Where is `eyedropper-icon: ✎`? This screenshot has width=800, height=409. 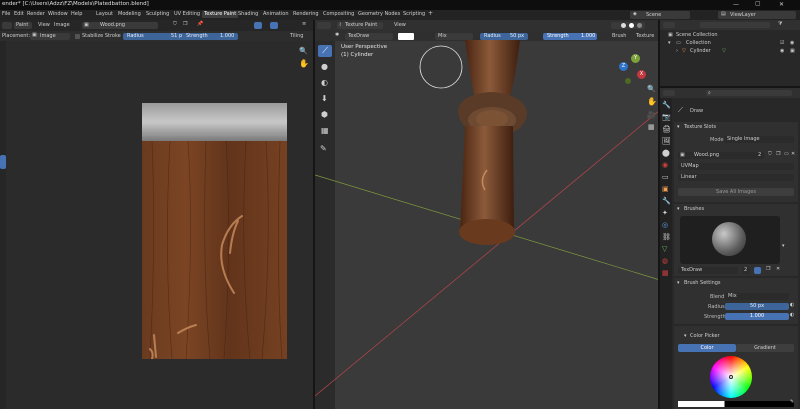
eyedropper-icon: ✎ is located at coordinates (792, 402).